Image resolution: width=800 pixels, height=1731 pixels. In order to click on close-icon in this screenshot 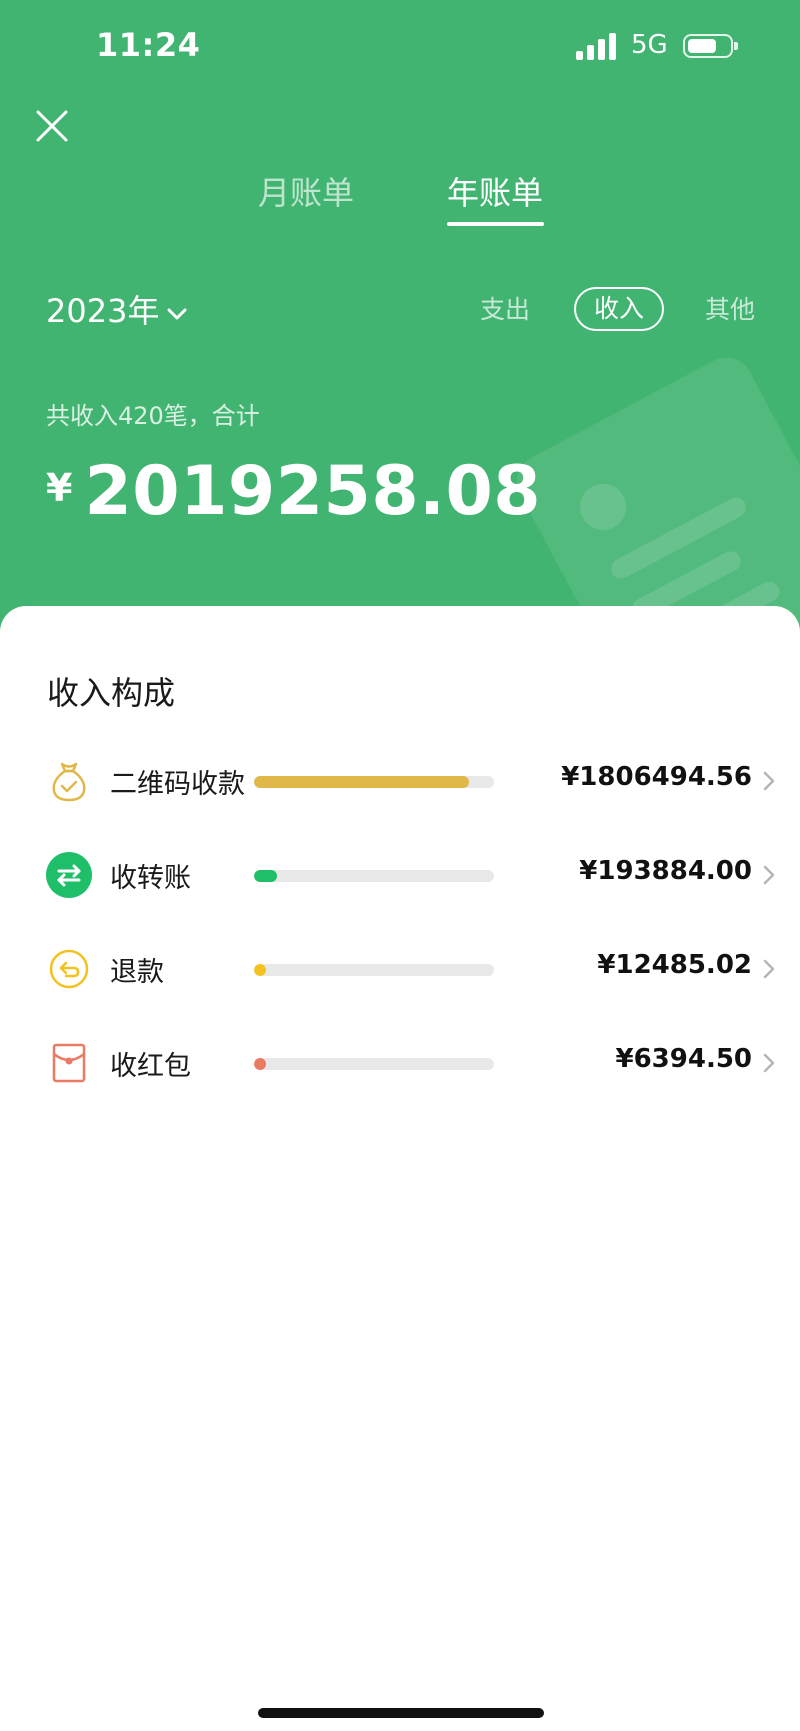, I will do `click(52, 126)`.